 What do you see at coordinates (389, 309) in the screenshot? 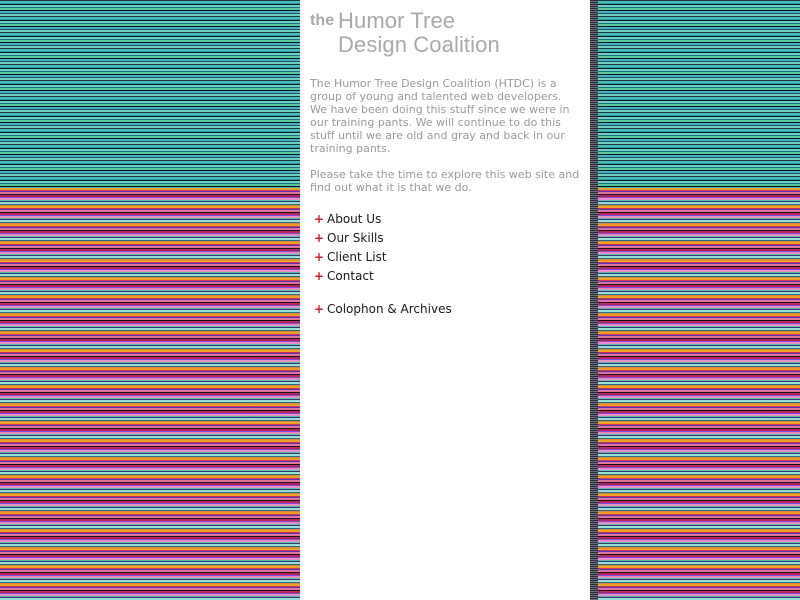
I see `nav-item-label: Colophon & Archives` at bounding box center [389, 309].